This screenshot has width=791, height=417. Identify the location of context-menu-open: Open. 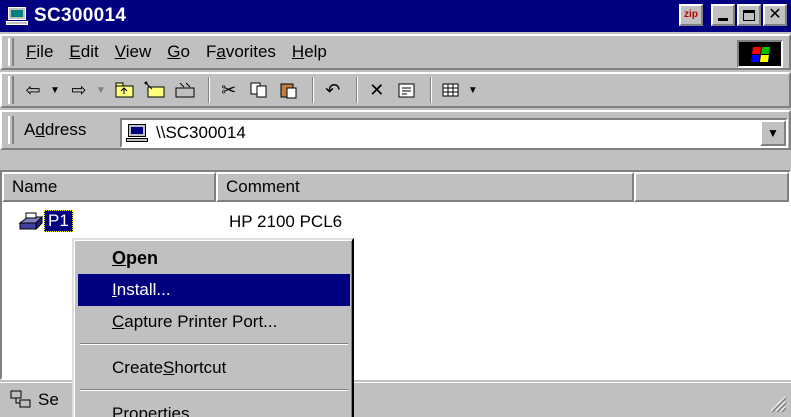
(214, 258).